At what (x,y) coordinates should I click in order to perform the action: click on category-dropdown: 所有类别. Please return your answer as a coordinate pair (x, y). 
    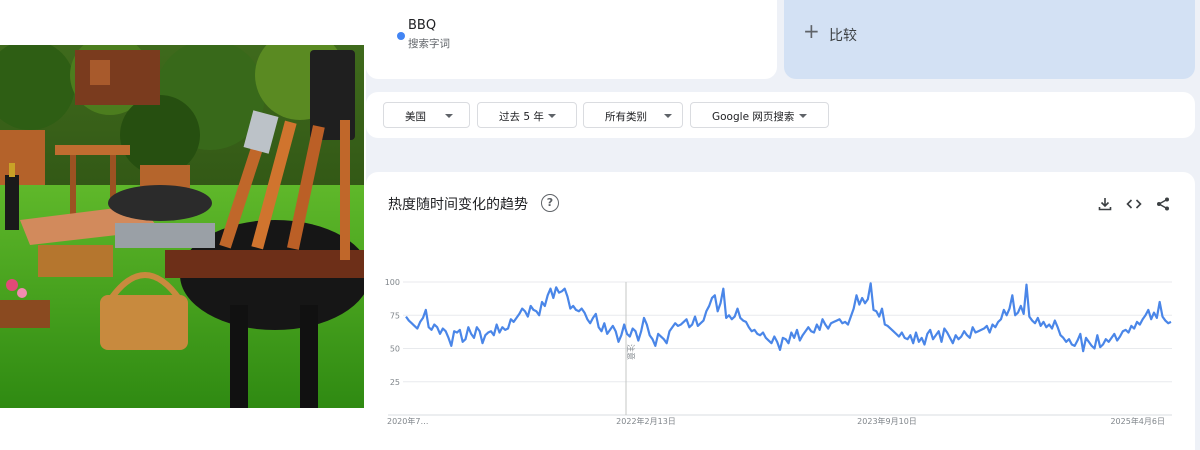
    Looking at the image, I should click on (633, 115).